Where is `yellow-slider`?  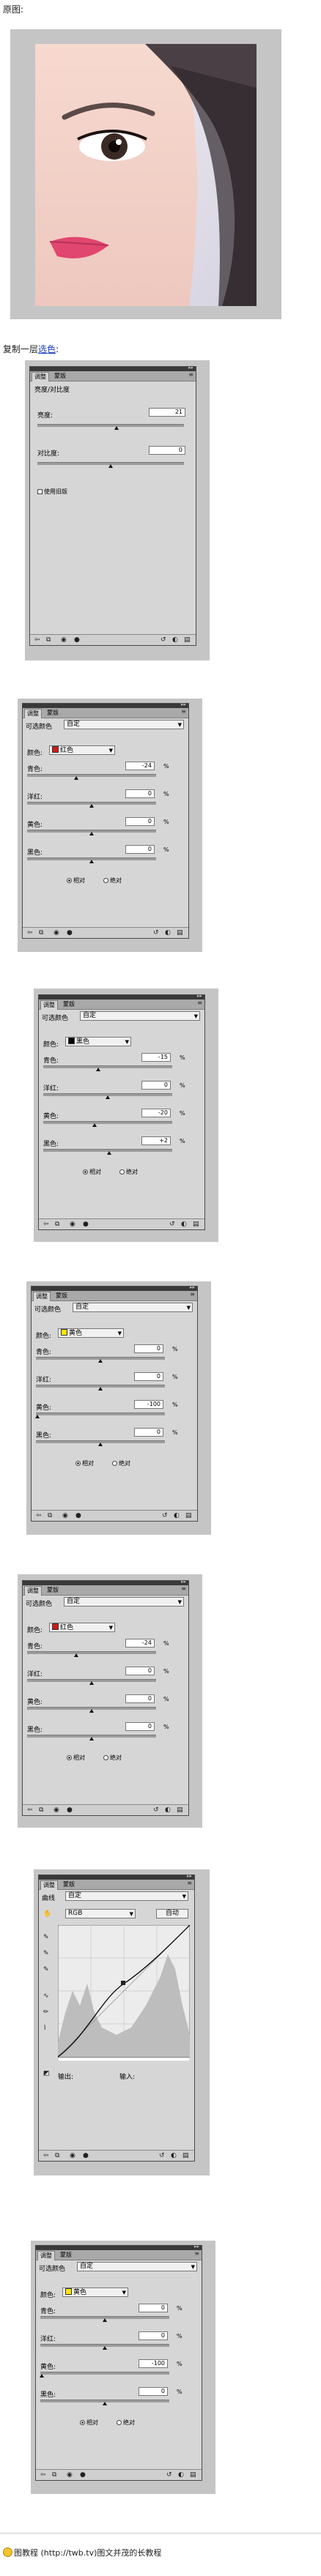
yellow-slider is located at coordinates (91, 1710).